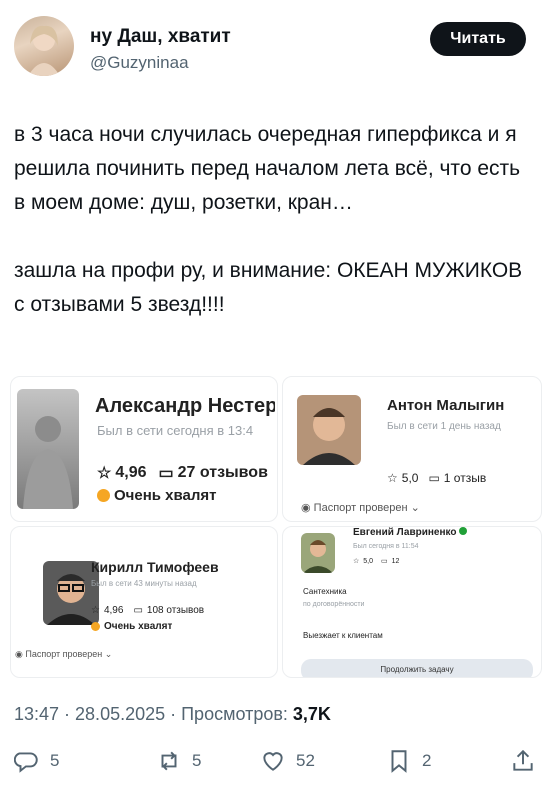  Describe the element at coordinates (55, 760) in the screenshot. I see `reply-count: 5` at that location.